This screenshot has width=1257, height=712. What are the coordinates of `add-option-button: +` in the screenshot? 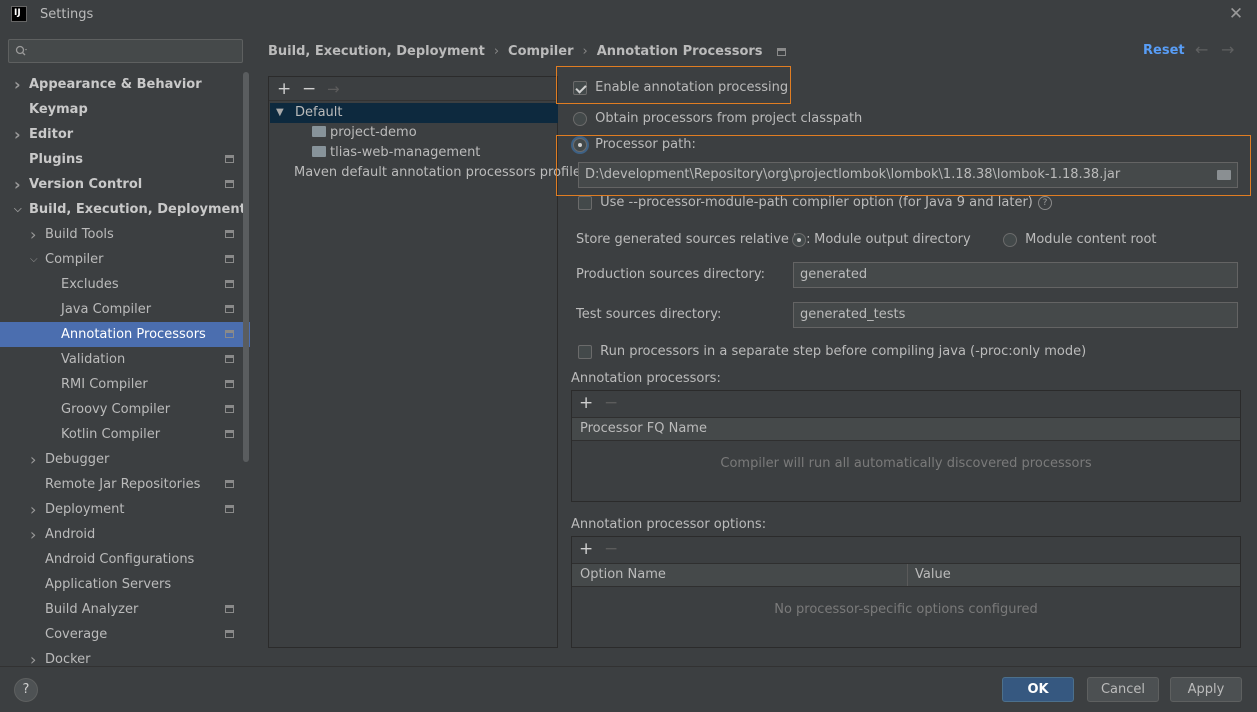 It's located at (586, 549).